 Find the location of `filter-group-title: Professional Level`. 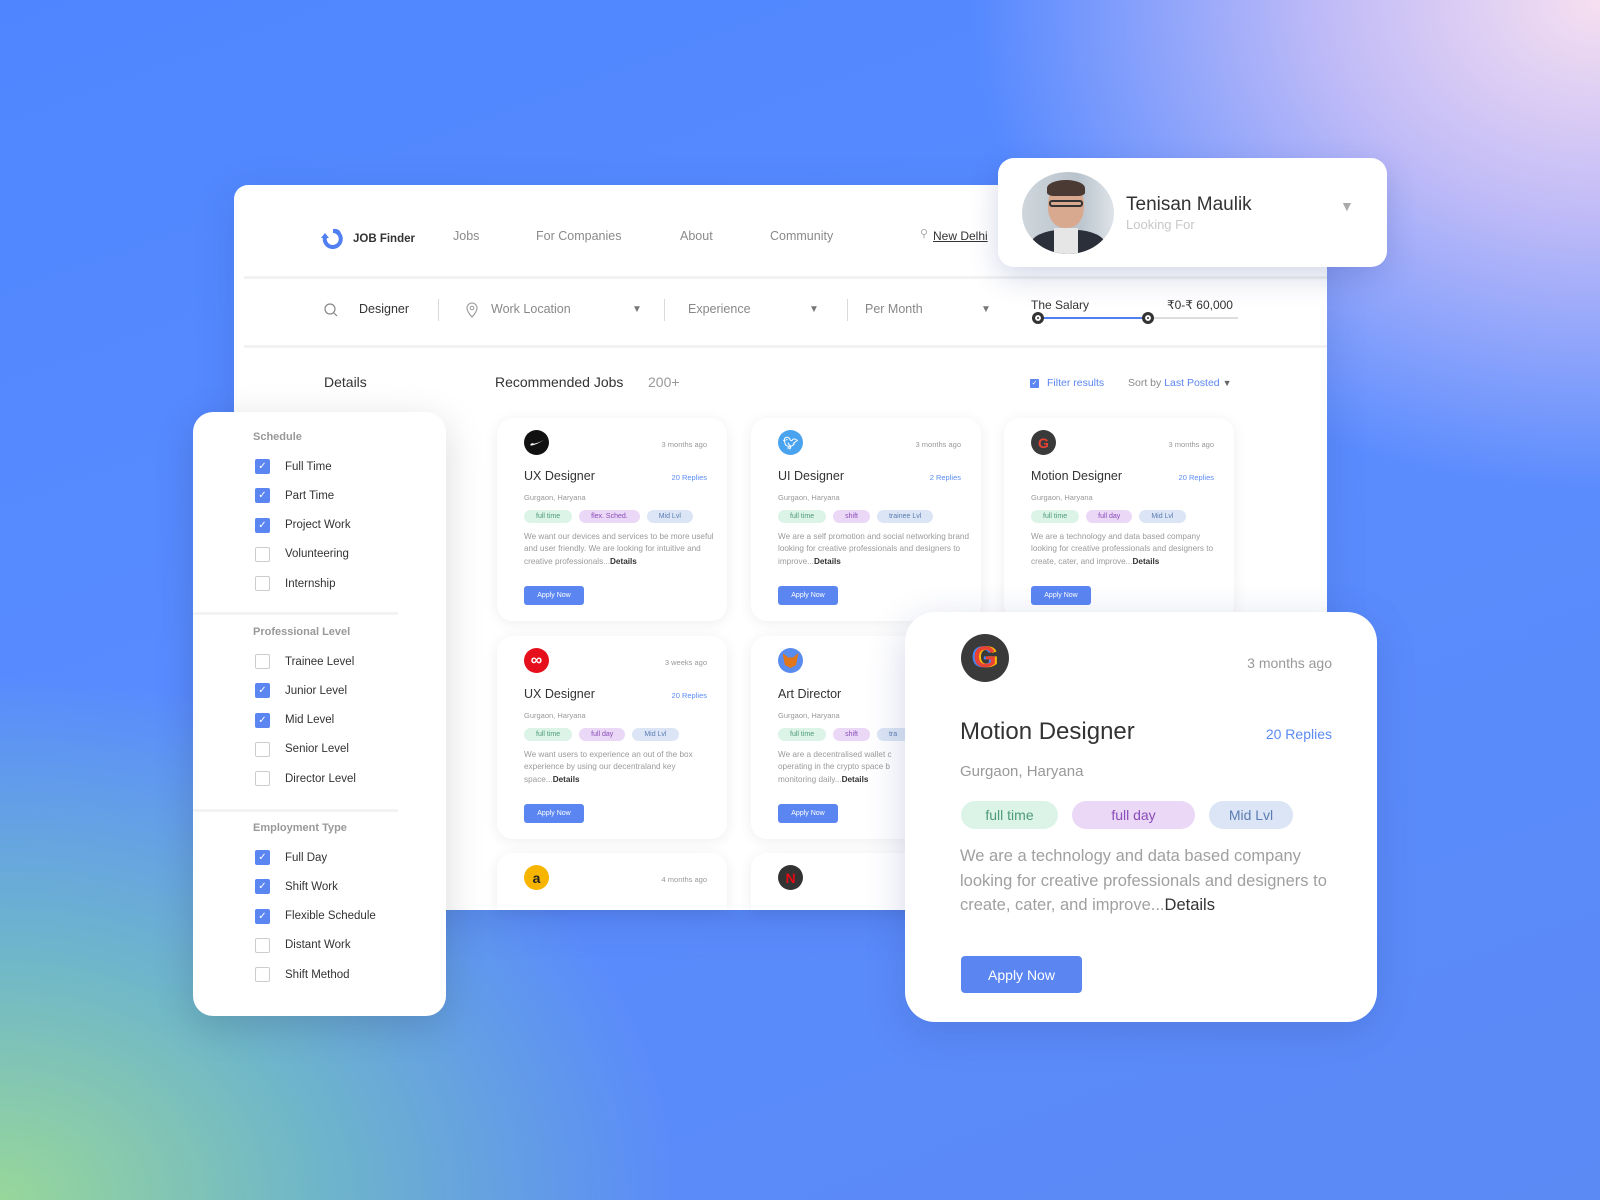

filter-group-title: Professional Level is located at coordinates (302, 632).